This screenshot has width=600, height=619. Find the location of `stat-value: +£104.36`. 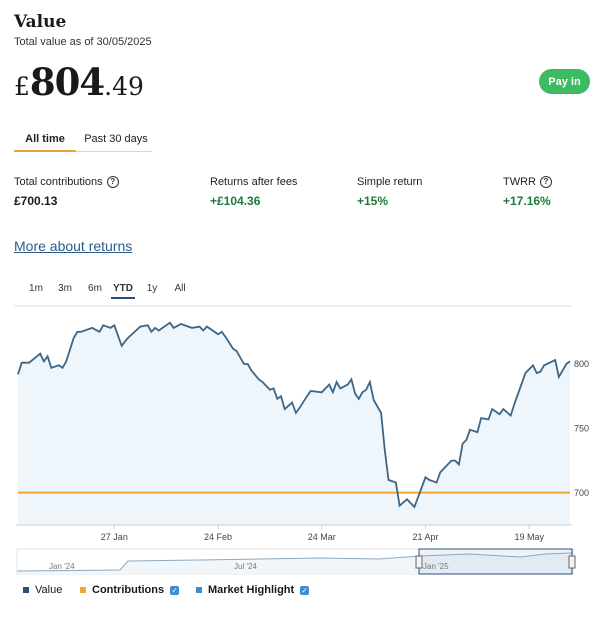

stat-value: +£104.36 is located at coordinates (235, 201).